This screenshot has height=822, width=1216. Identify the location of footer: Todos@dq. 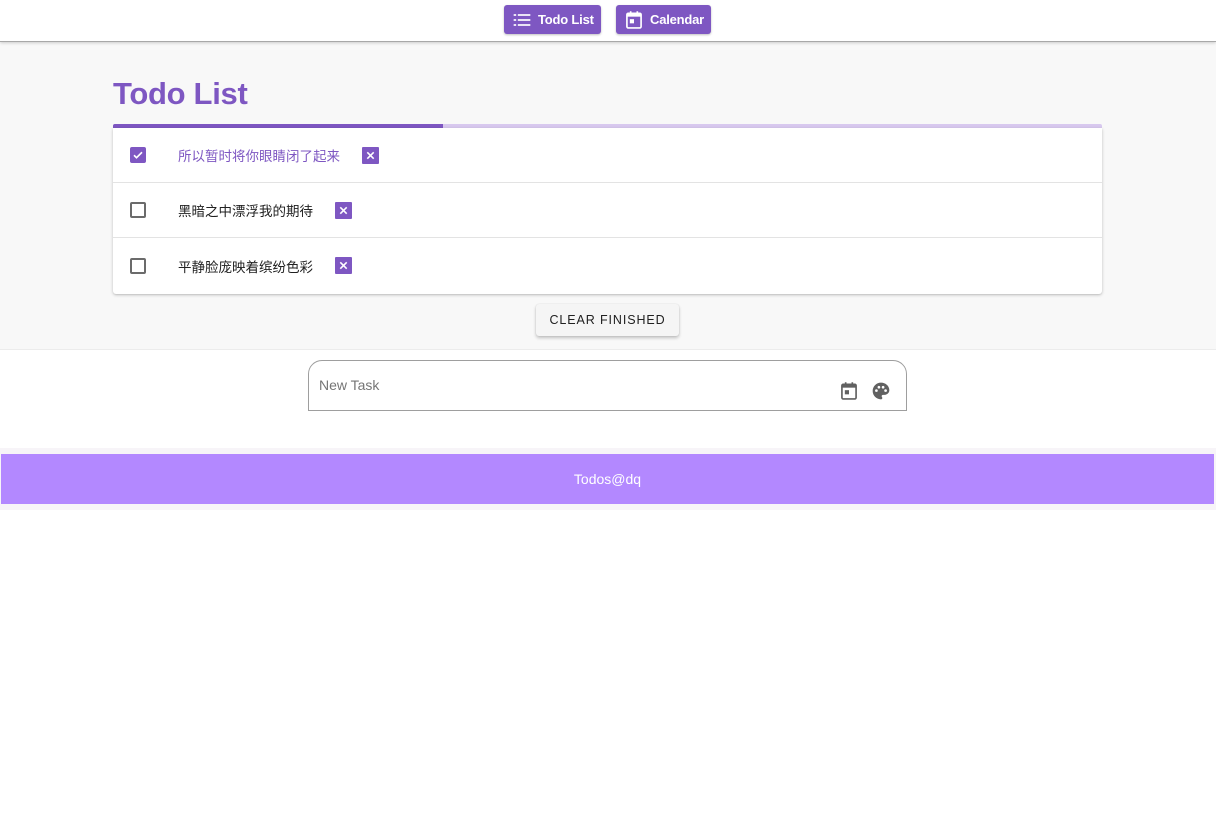
(607, 479).